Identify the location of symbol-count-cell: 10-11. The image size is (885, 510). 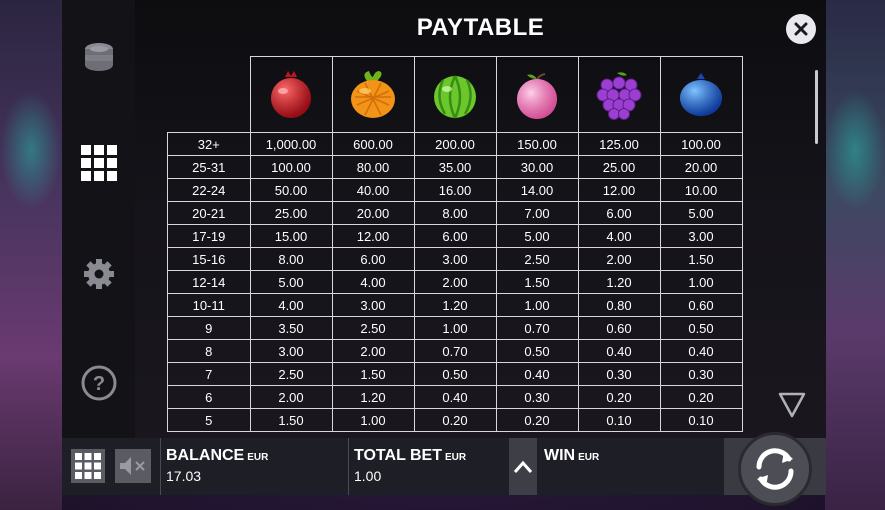
(209, 305).